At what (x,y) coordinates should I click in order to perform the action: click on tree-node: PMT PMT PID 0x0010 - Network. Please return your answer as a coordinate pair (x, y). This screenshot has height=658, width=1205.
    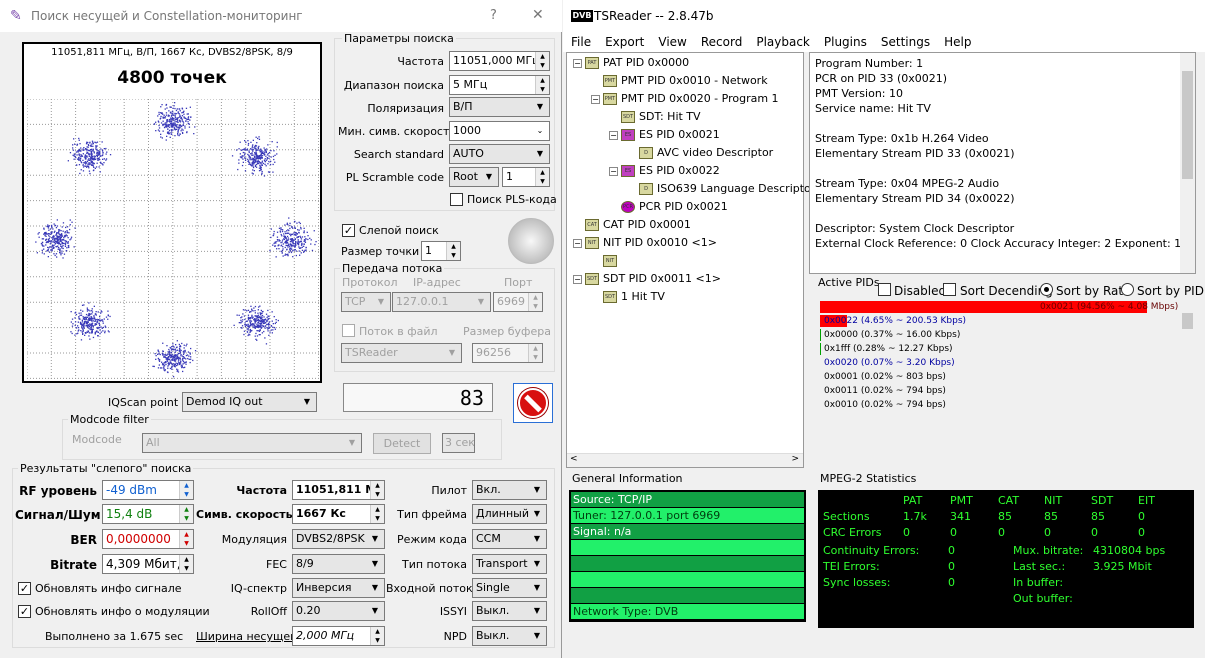
    Looking at the image, I should click on (679, 81).